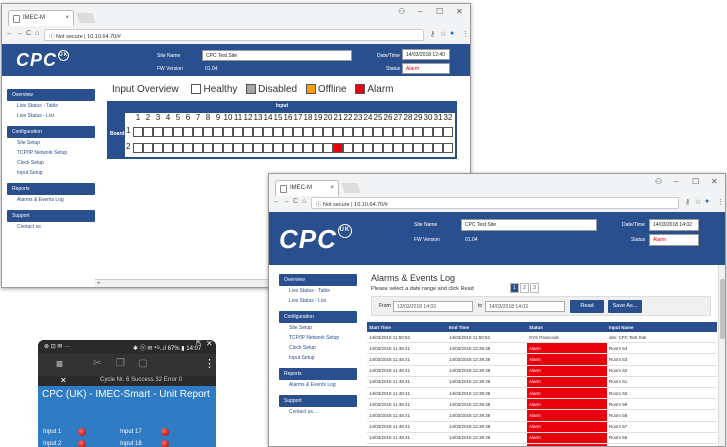  What do you see at coordinates (714, 181) in the screenshot?
I see `close-window-icon: ✕` at bounding box center [714, 181].